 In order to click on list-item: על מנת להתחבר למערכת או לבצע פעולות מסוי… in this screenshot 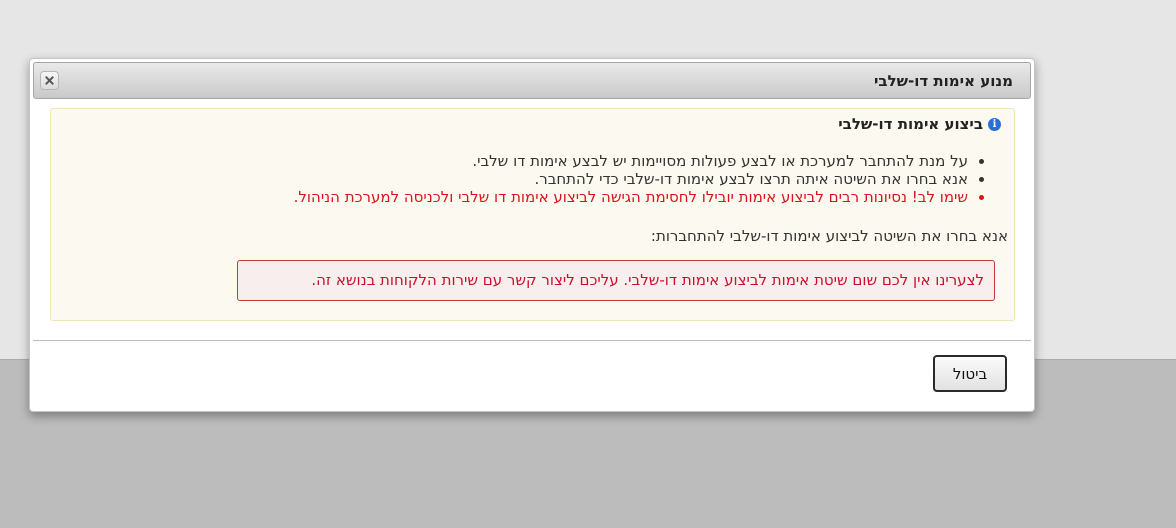, I will do `click(631, 161)`.